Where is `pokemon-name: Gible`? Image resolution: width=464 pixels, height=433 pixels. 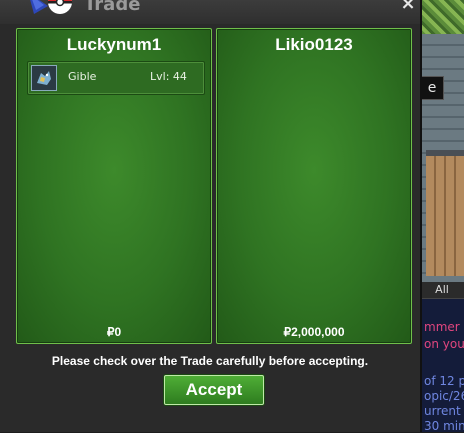
pokemon-name: Gible is located at coordinates (82, 76).